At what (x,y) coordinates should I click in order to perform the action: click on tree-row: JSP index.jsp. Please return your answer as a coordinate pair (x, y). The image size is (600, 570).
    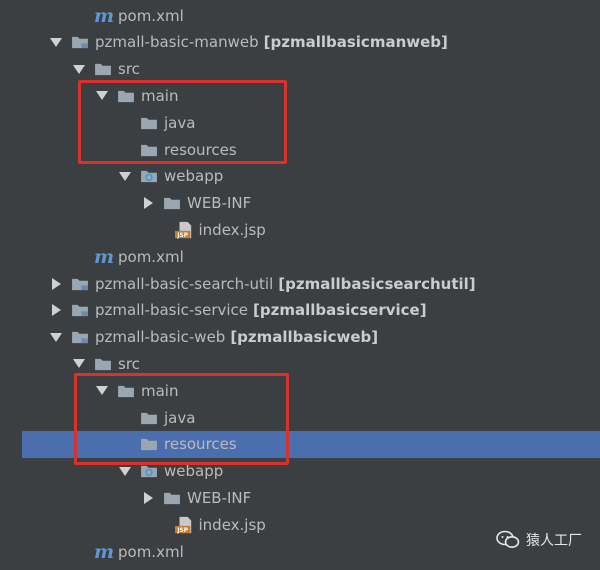
    Looking at the image, I should click on (300, 229).